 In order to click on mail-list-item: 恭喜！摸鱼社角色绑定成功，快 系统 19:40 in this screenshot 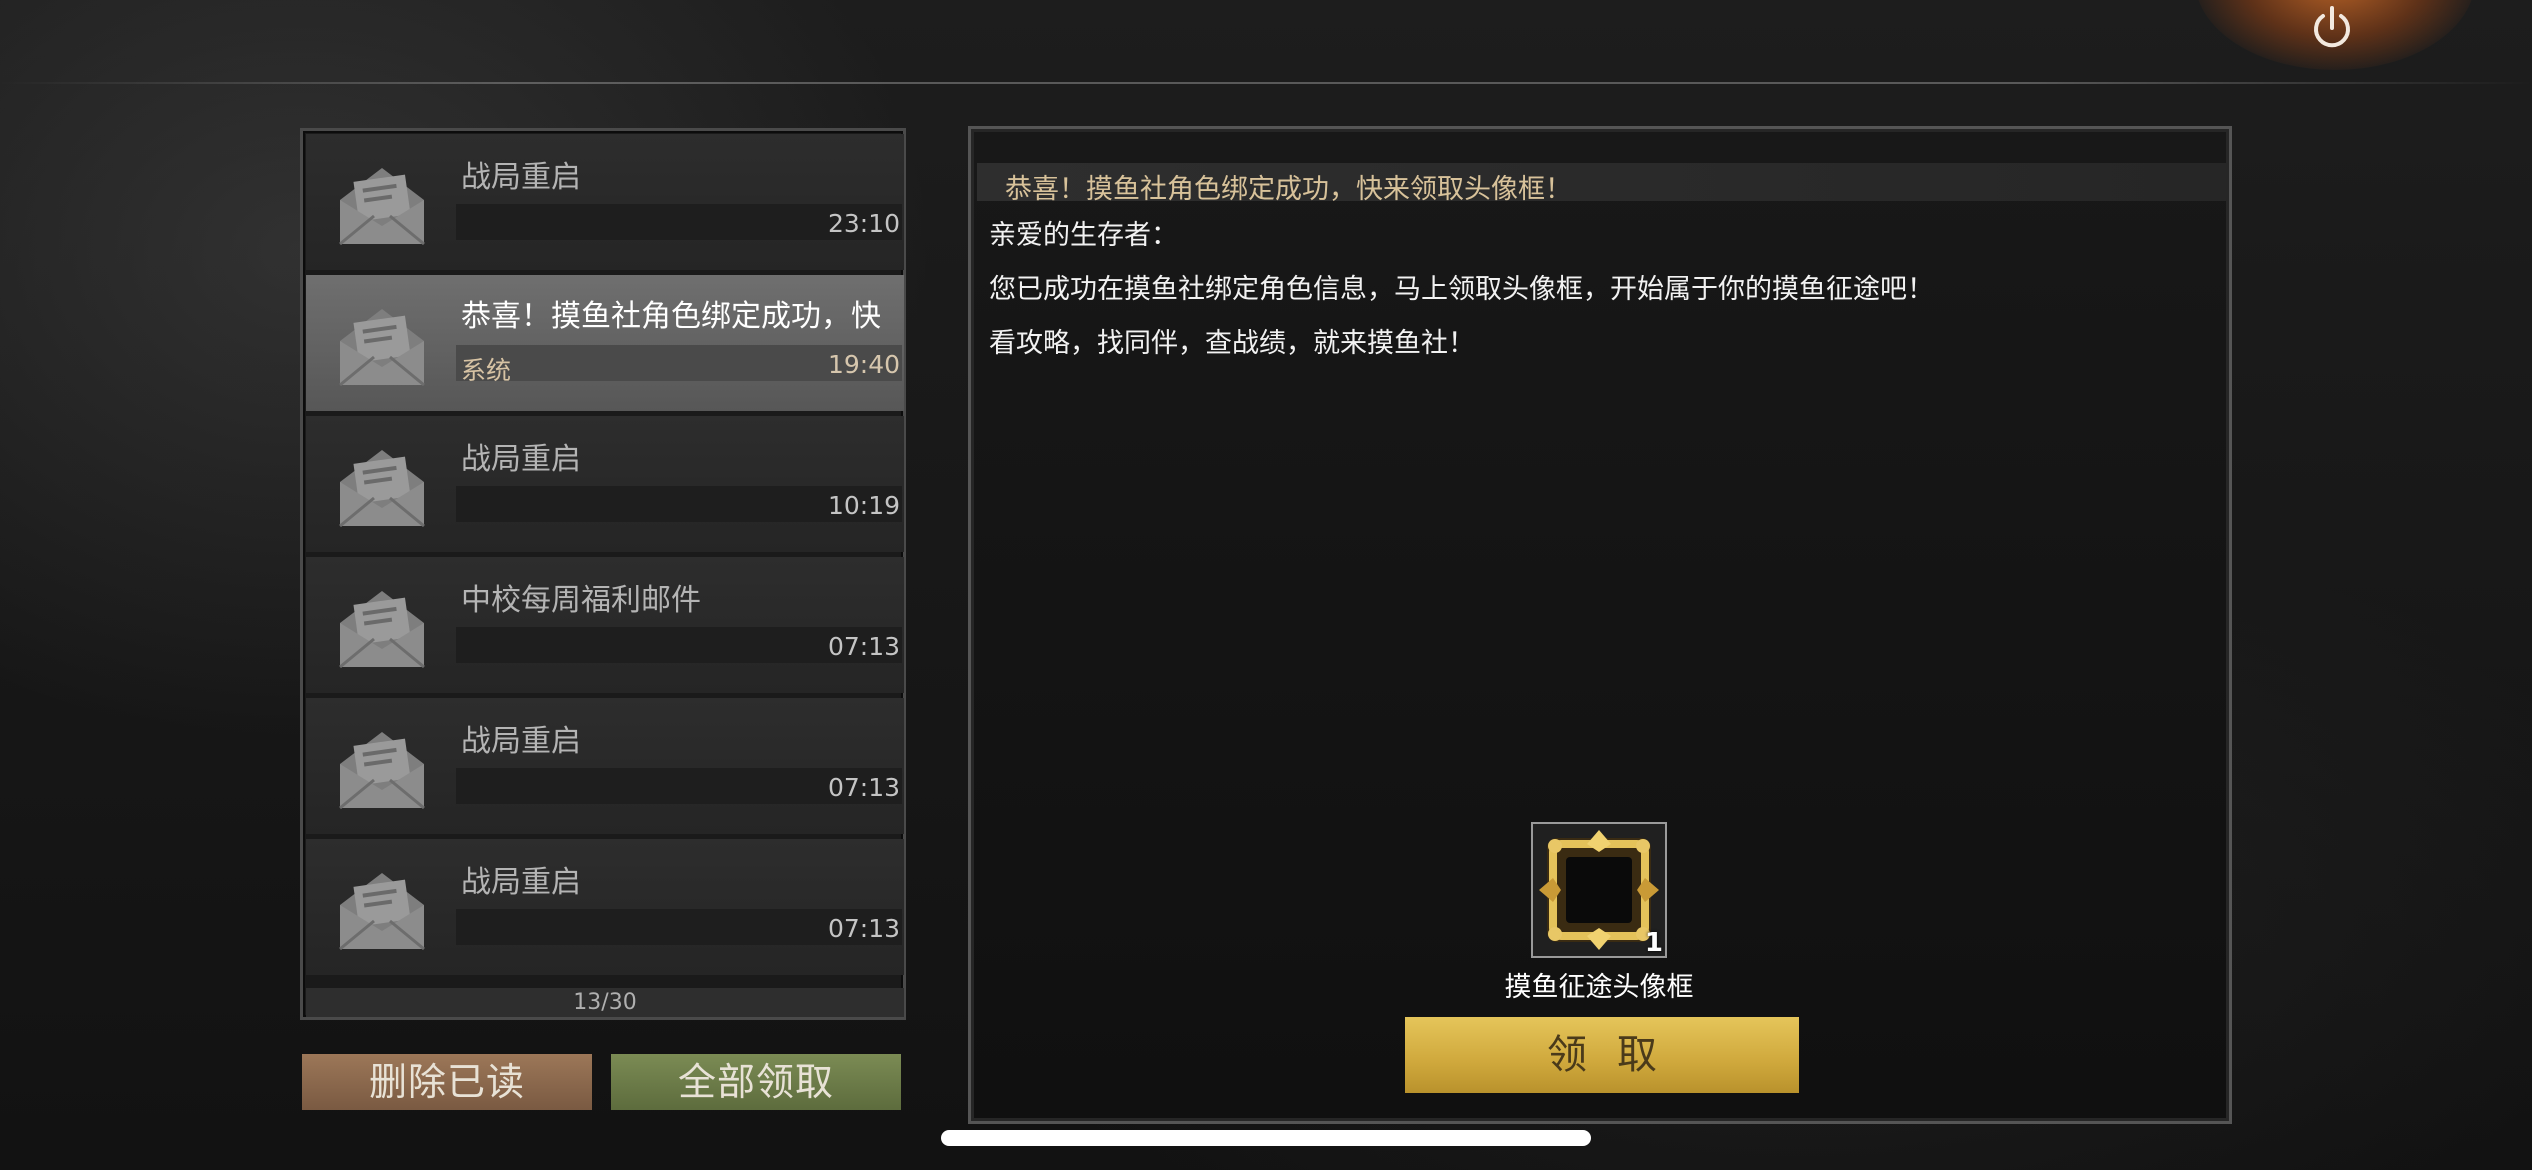, I will do `click(605, 343)`.